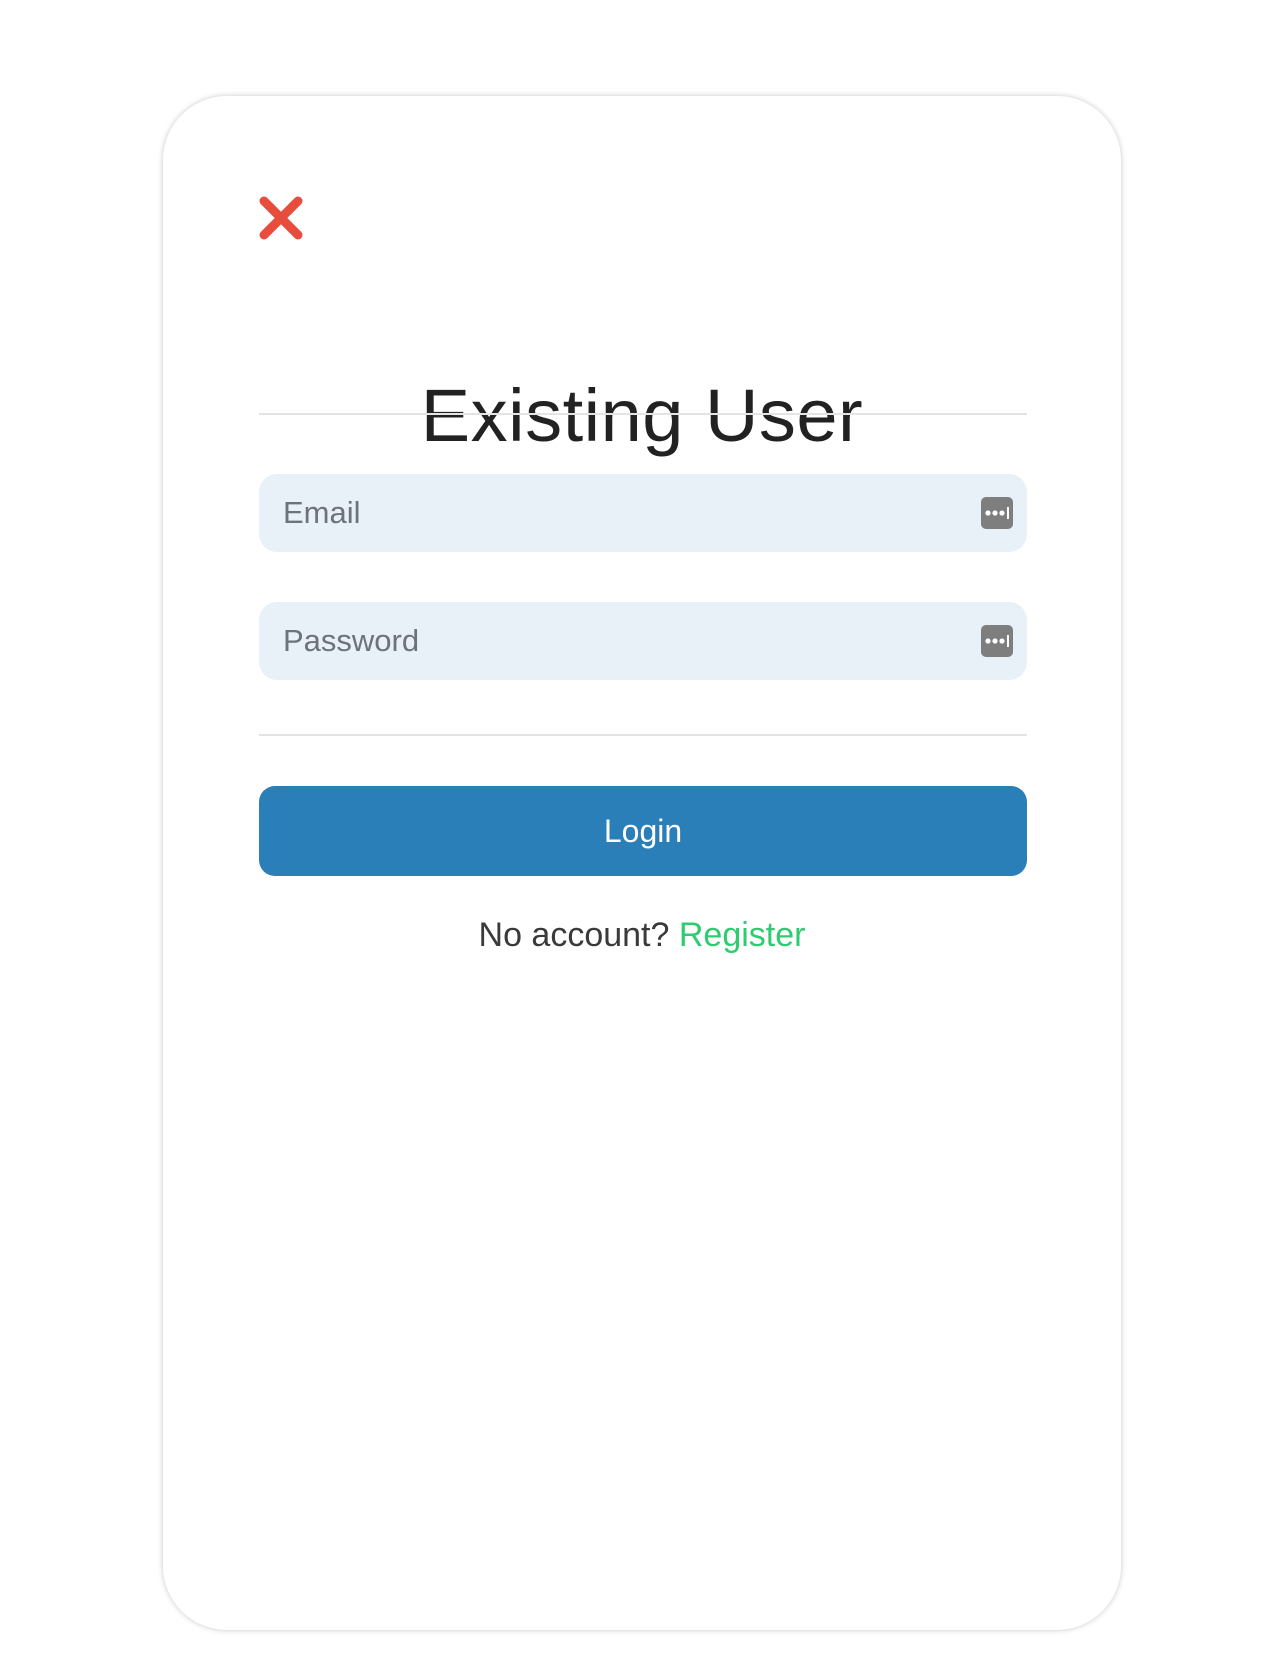 The height and width of the screenshot is (1675, 1284). What do you see at coordinates (574, 935) in the screenshot?
I see `register-prompt-text: No account?` at bounding box center [574, 935].